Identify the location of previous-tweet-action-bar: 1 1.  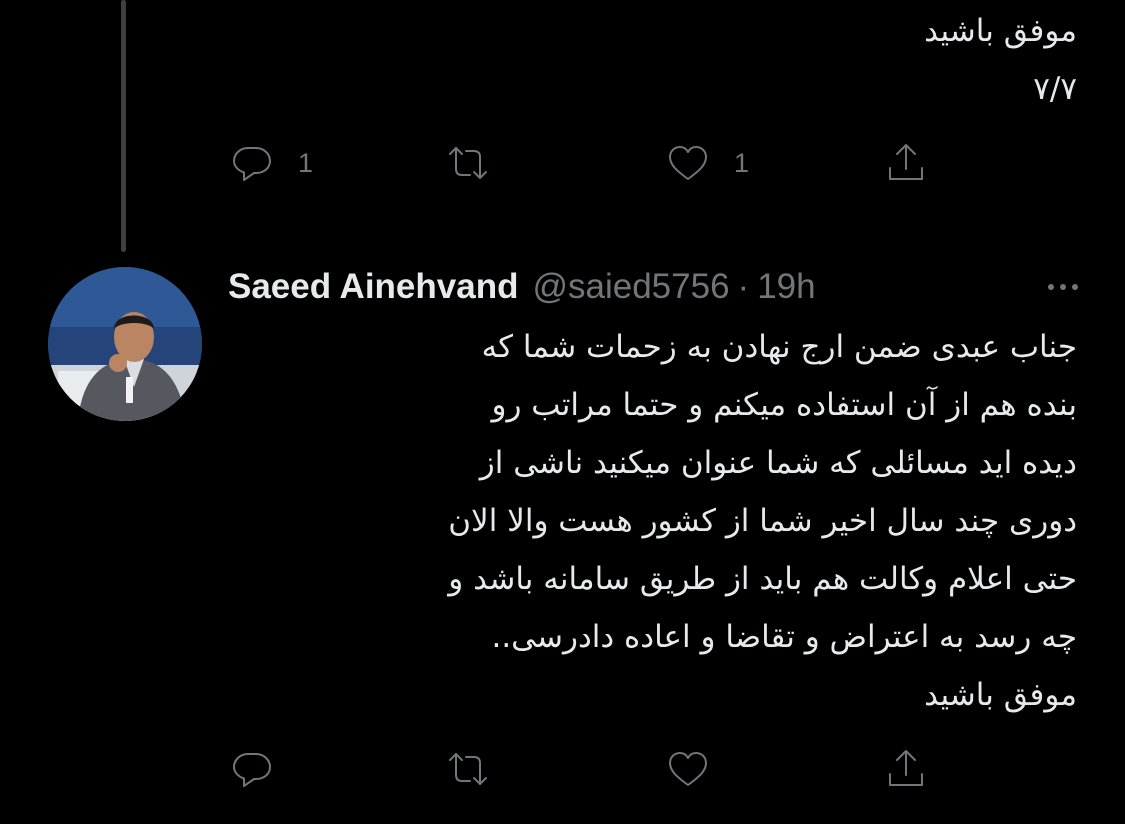
(588, 163).